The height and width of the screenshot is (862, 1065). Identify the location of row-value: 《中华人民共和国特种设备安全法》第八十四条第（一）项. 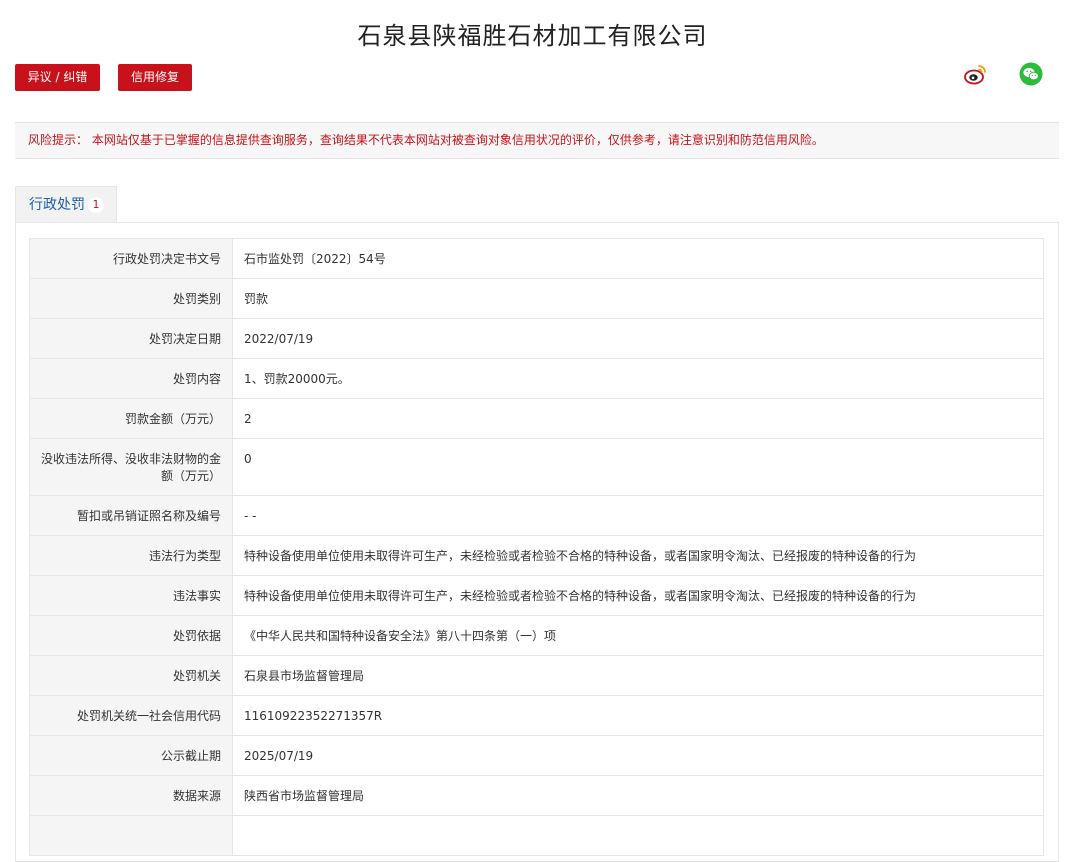
(638, 635).